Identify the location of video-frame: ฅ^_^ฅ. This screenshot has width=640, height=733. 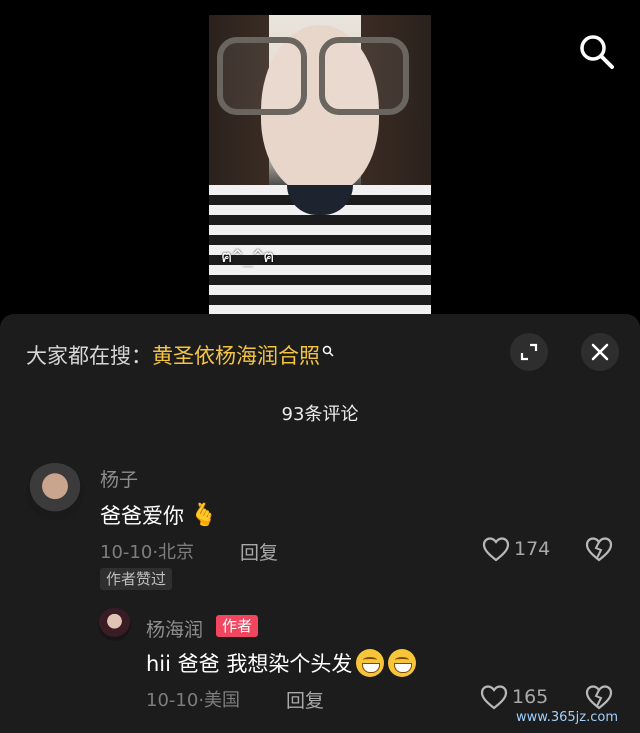
(320, 164).